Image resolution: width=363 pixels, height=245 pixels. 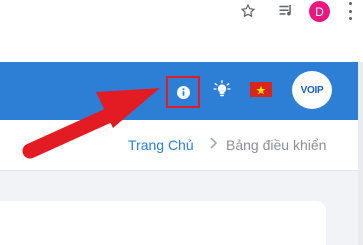 I want to click on info-highlight-box, so click(x=183, y=92).